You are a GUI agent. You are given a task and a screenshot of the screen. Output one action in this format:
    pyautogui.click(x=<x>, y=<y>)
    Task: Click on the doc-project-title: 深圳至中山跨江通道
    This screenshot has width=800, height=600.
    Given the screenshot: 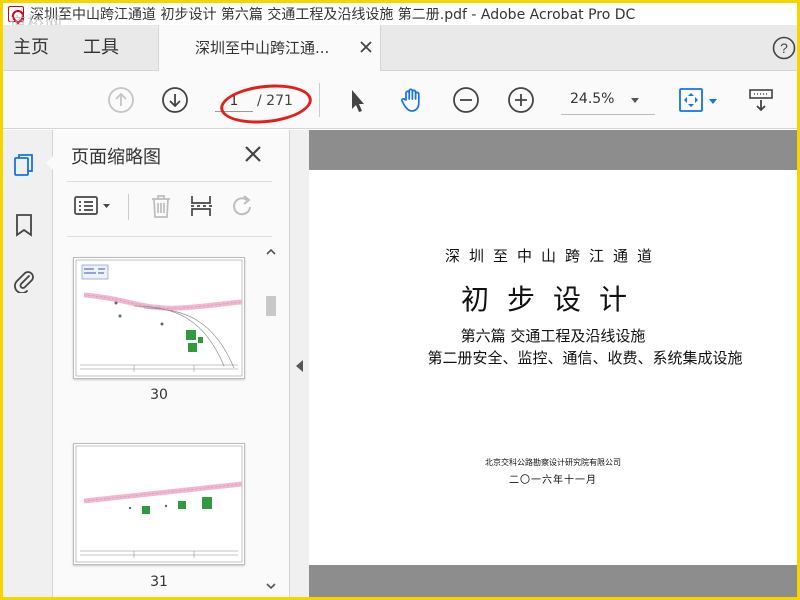 What is the action you would take?
    pyautogui.click(x=552, y=256)
    